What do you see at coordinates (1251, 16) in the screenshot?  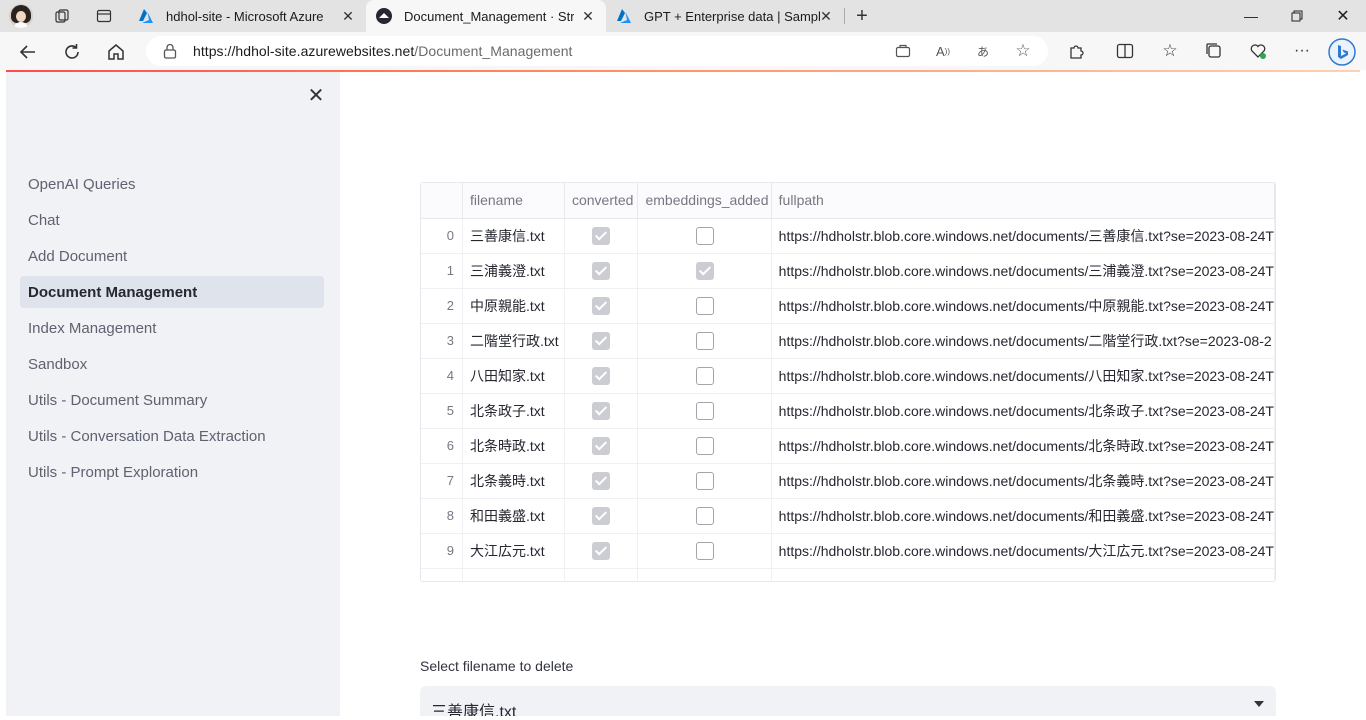 I see `minimize-icon: —` at bounding box center [1251, 16].